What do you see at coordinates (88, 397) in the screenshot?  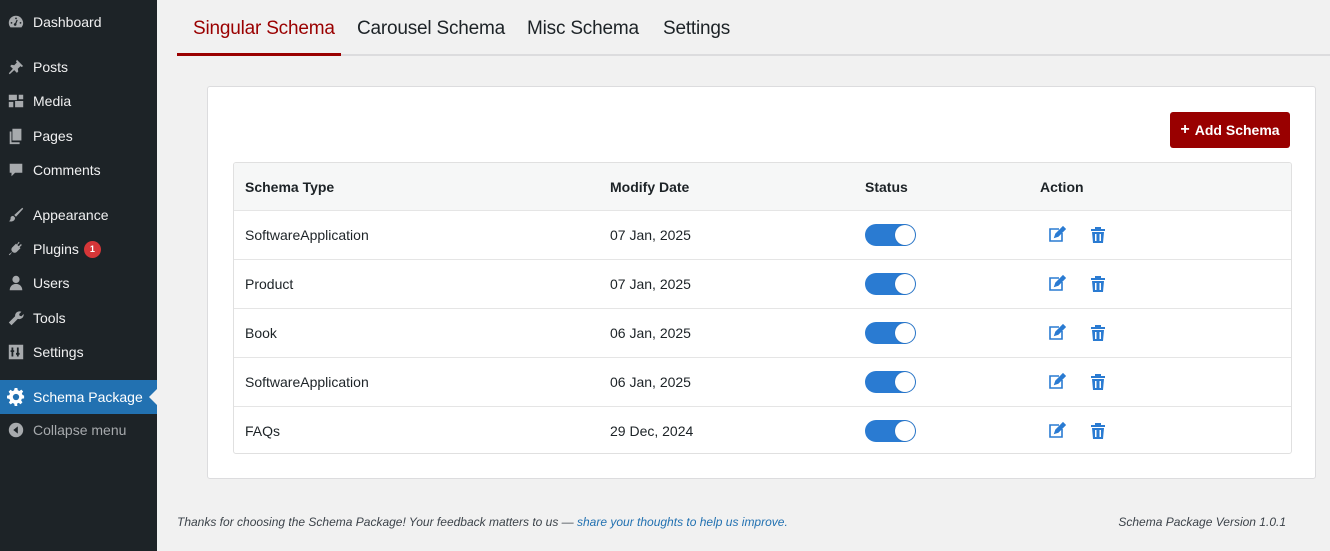 I see `sidebar-item-label: Schema Package` at bounding box center [88, 397].